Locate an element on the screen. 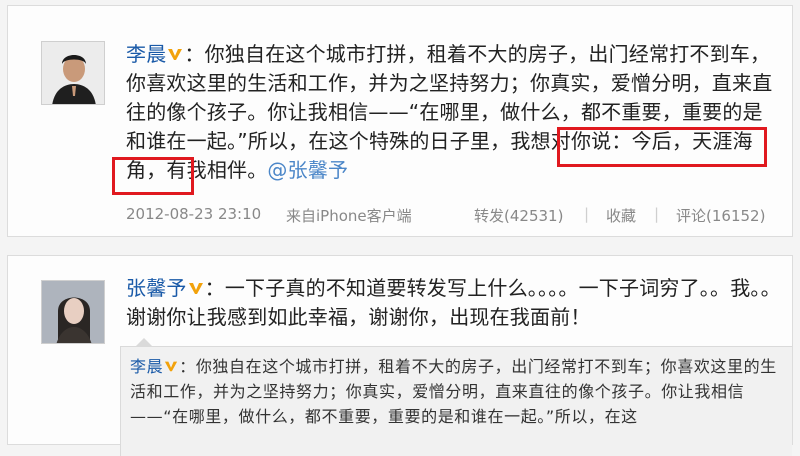 Image resolution: width=800 pixels, height=456 pixels. author-name-2: 张馨予 is located at coordinates (156, 288).